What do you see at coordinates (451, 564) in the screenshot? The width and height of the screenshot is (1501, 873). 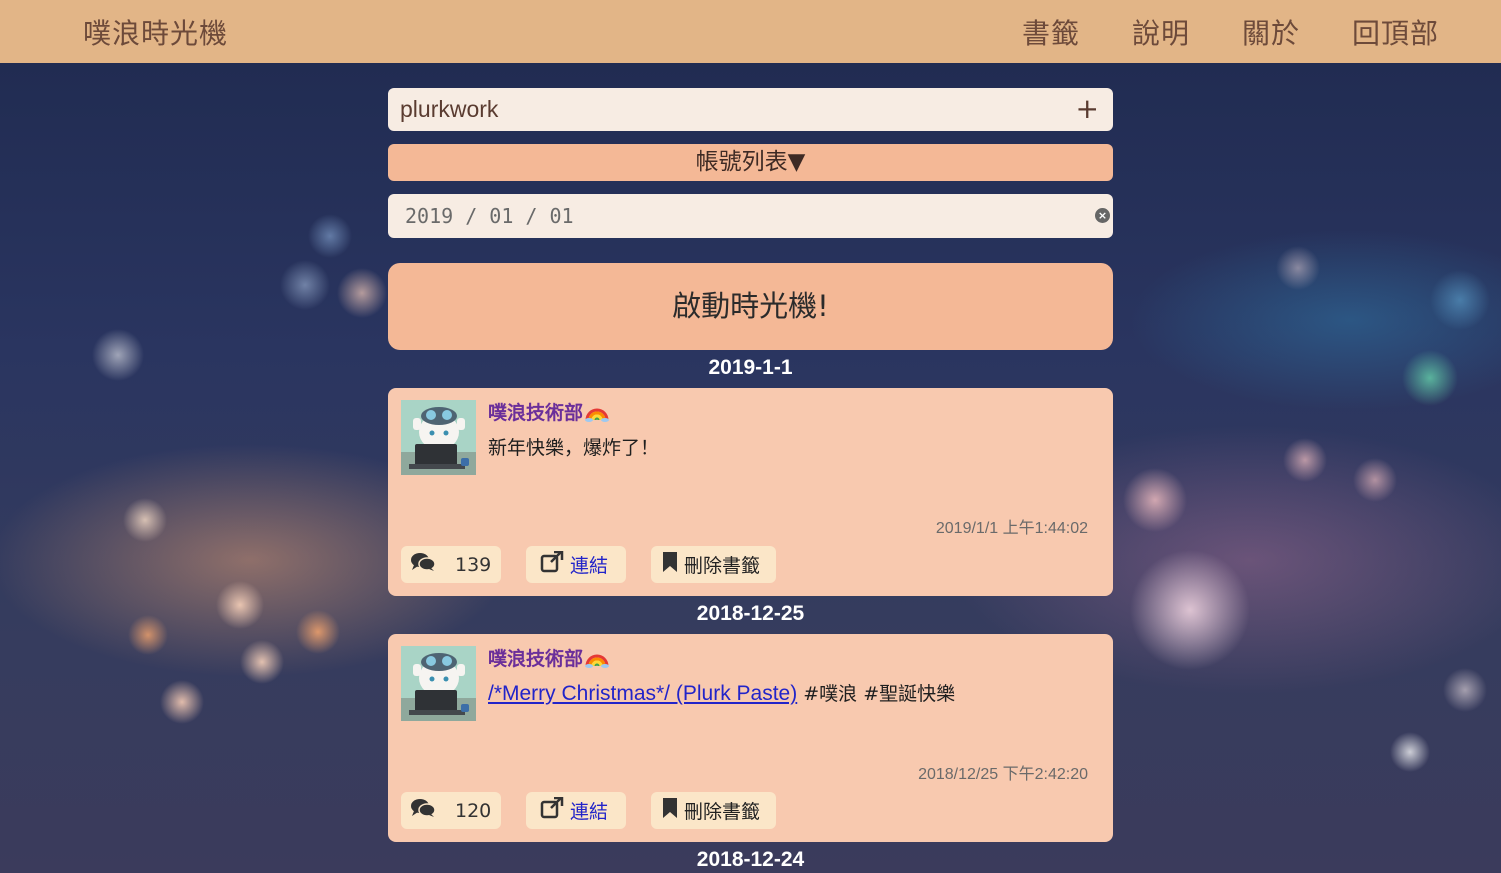 I see `responses-button: 139` at bounding box center [451, 564].